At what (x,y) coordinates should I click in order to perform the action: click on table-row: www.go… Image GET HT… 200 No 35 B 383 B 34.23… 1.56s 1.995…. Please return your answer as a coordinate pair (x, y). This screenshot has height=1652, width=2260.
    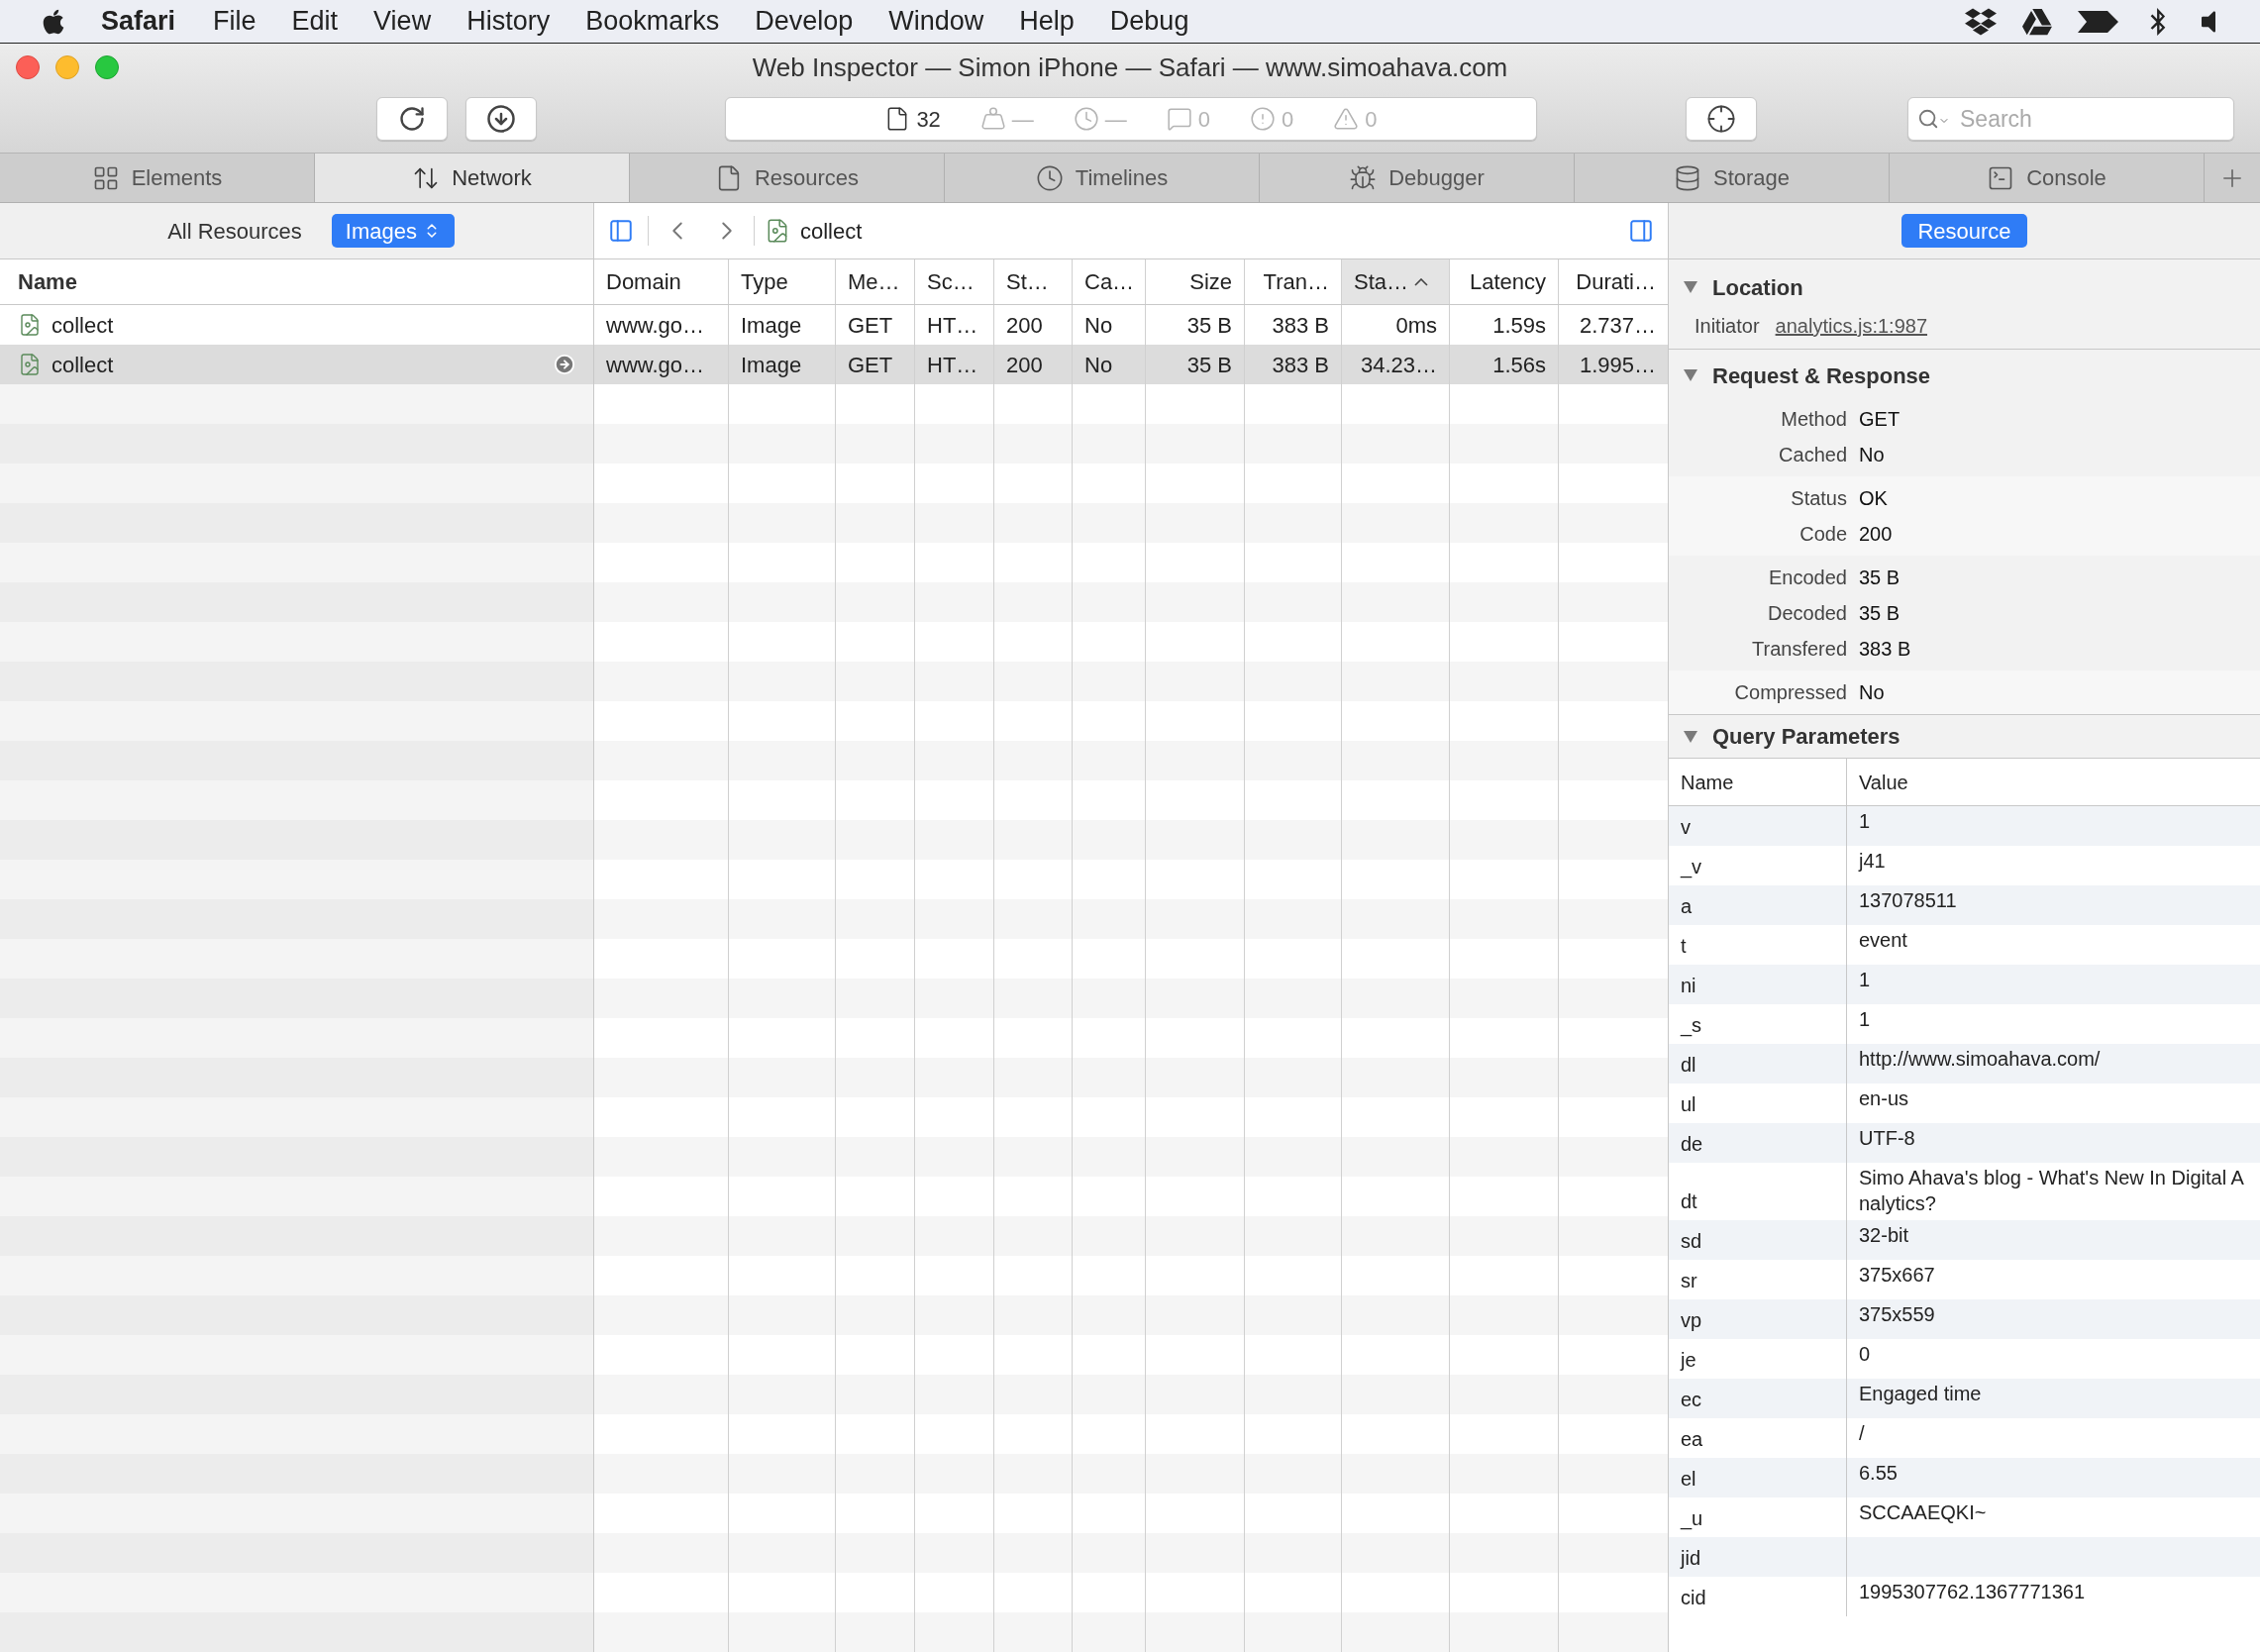
    Looking at the image, I should click on (1131, 364).